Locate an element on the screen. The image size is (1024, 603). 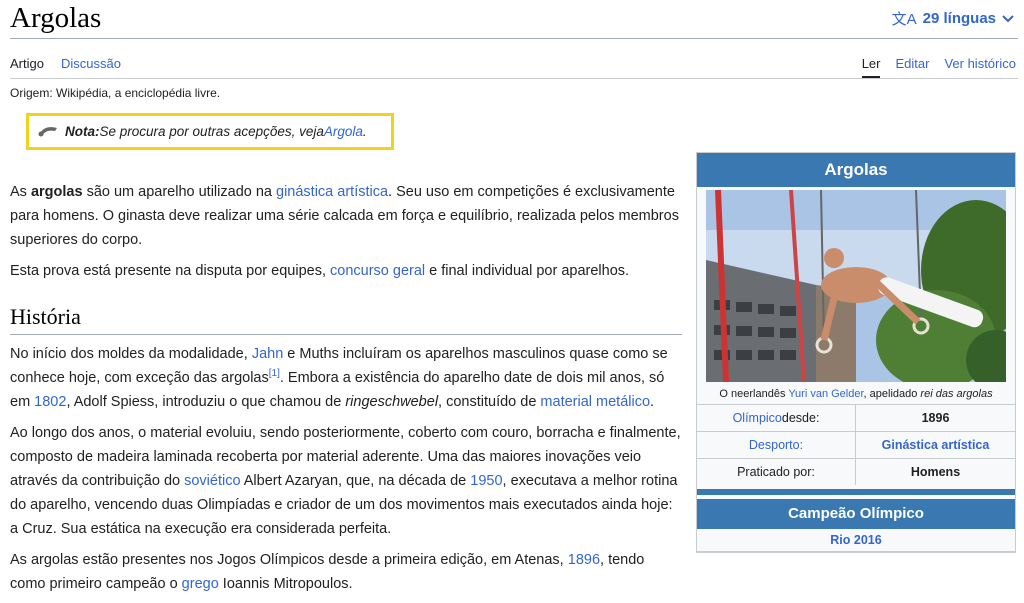
chevron-down-icon is located at coordinates (1008, 18).